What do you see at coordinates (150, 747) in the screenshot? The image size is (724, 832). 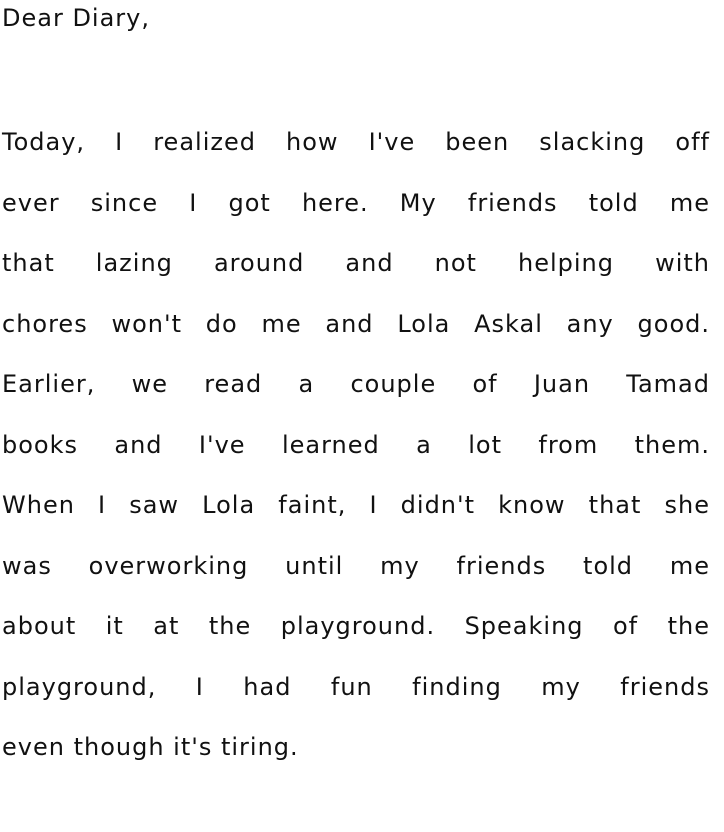 I see `text-line-last: even though it's tiring.` at bounding box center [150, 747].